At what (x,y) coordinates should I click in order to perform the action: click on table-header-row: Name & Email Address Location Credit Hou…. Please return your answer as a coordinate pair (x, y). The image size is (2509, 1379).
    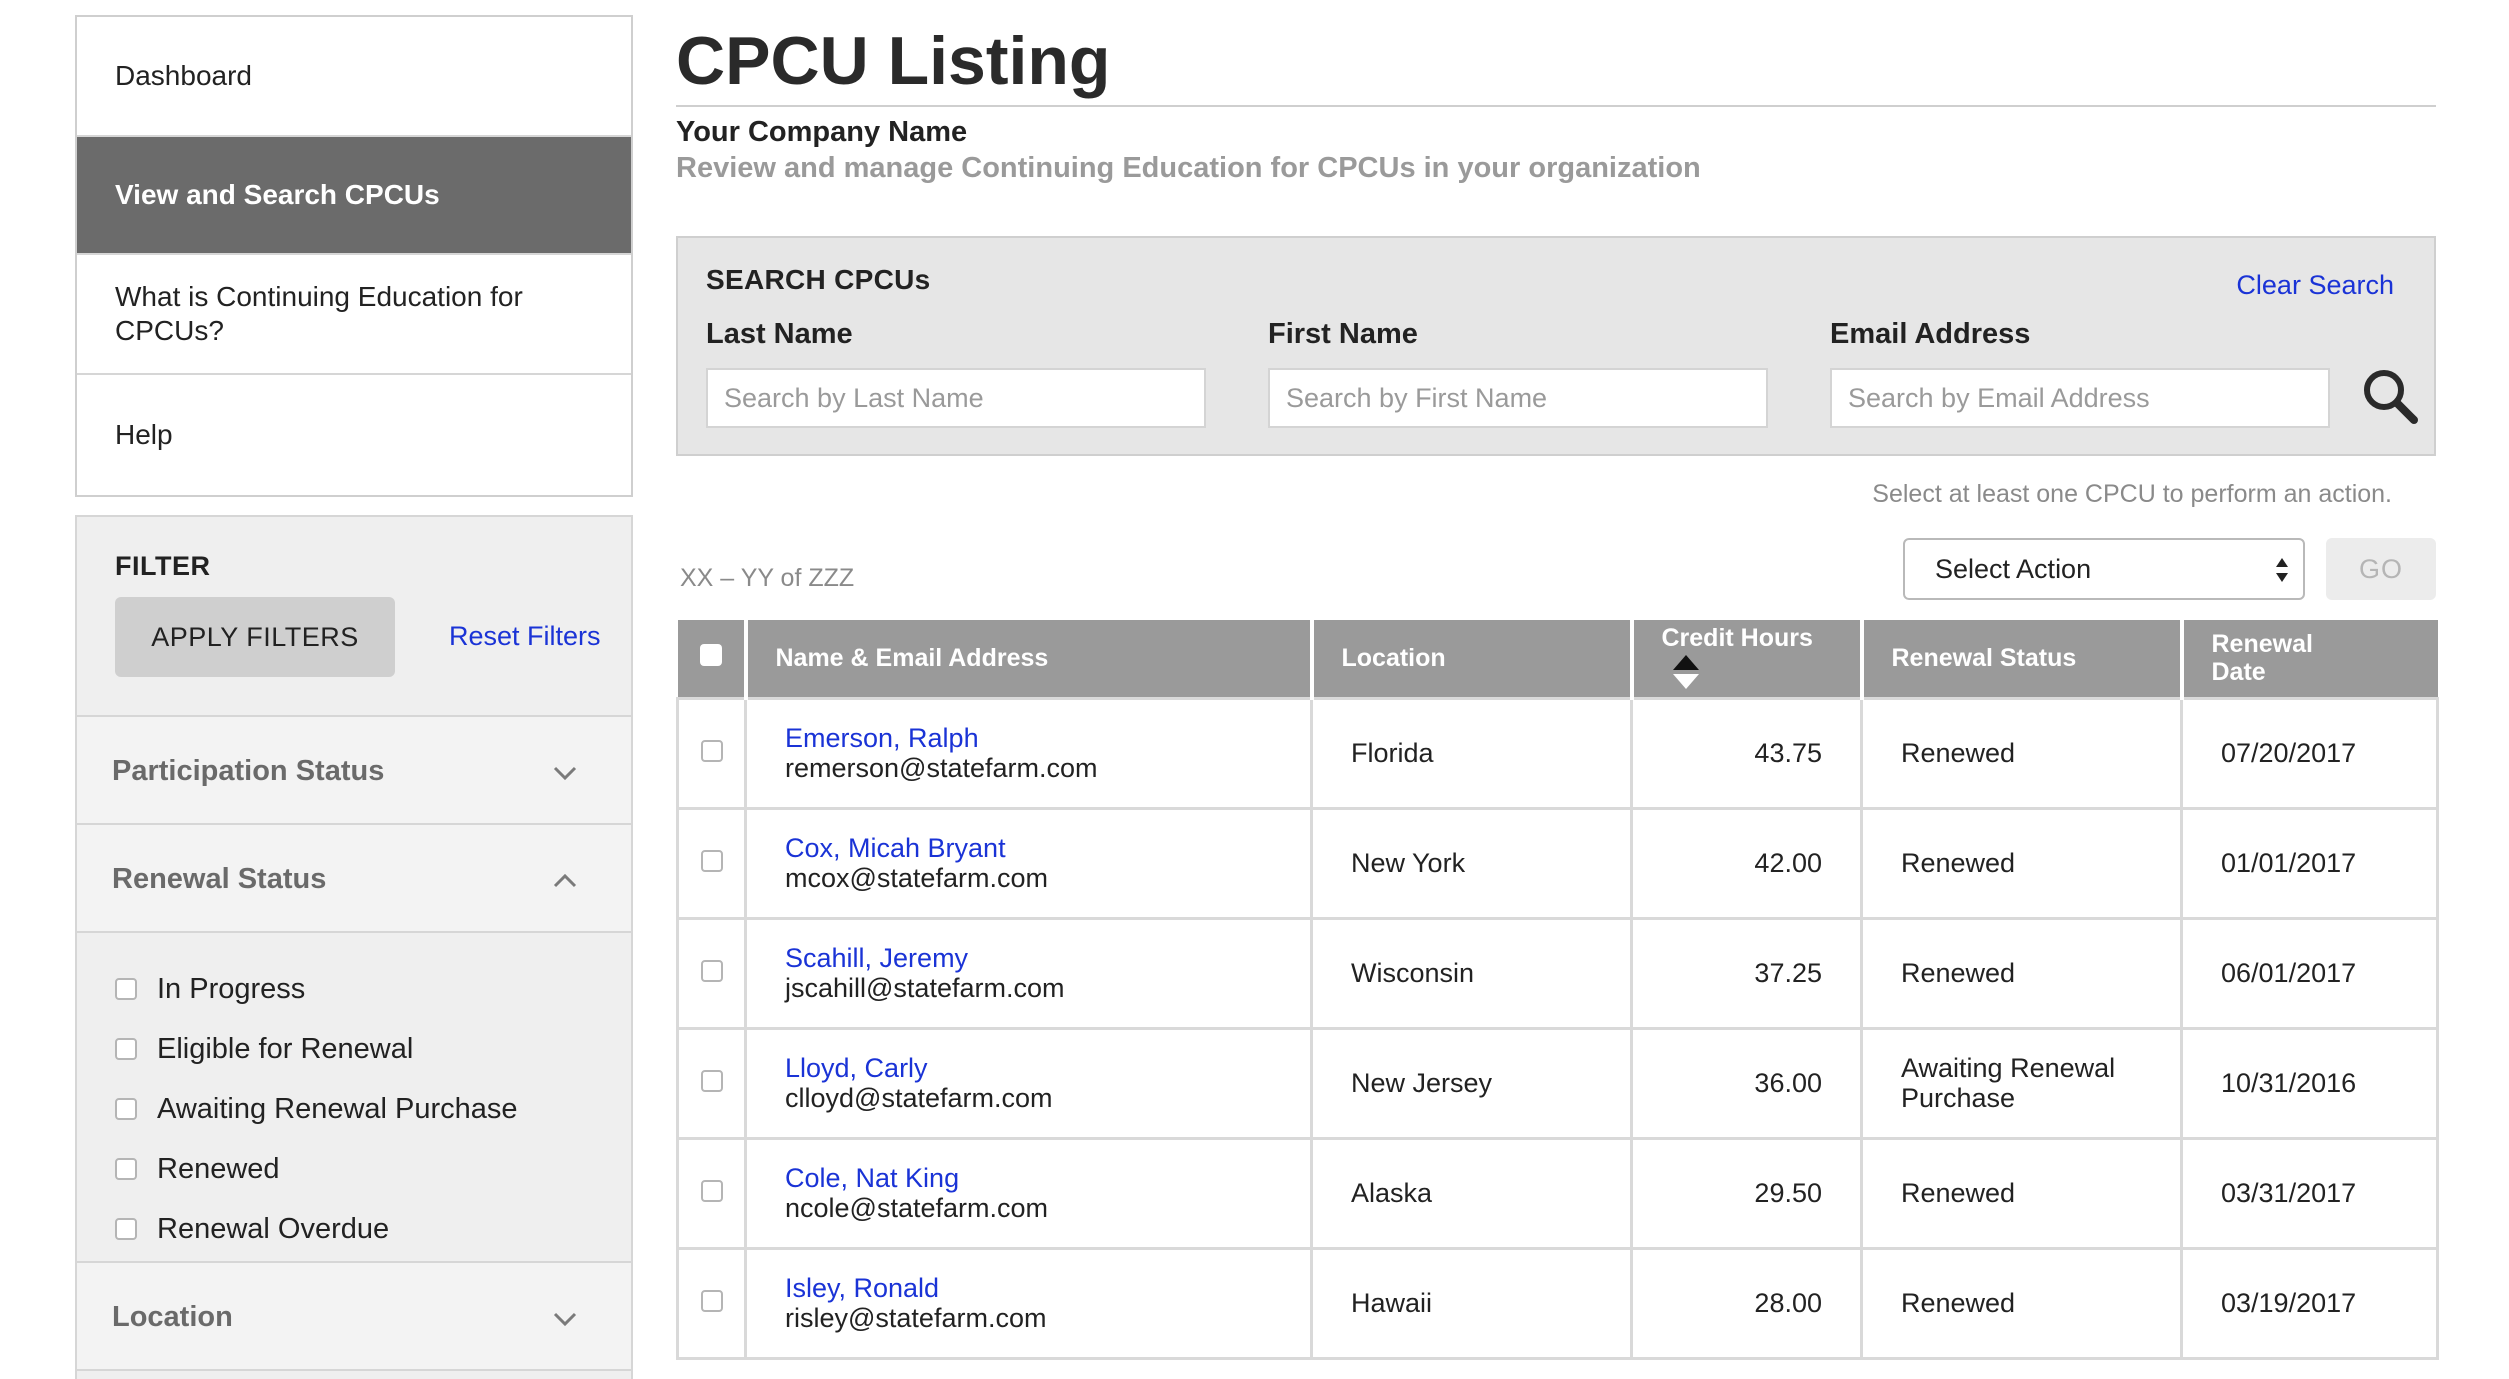
    Looking at the image, I should click on (1557, 659).